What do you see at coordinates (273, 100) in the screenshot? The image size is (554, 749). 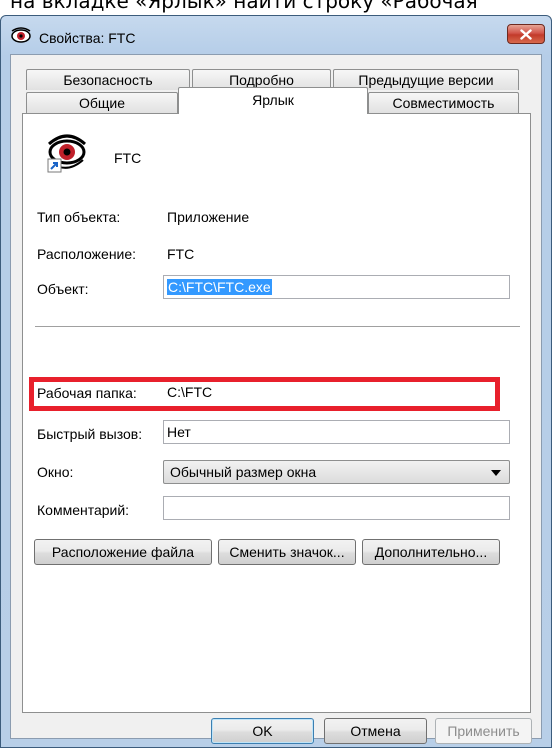 I see `tab-shortcut: Ярлык` at bounding box center [273, 100].